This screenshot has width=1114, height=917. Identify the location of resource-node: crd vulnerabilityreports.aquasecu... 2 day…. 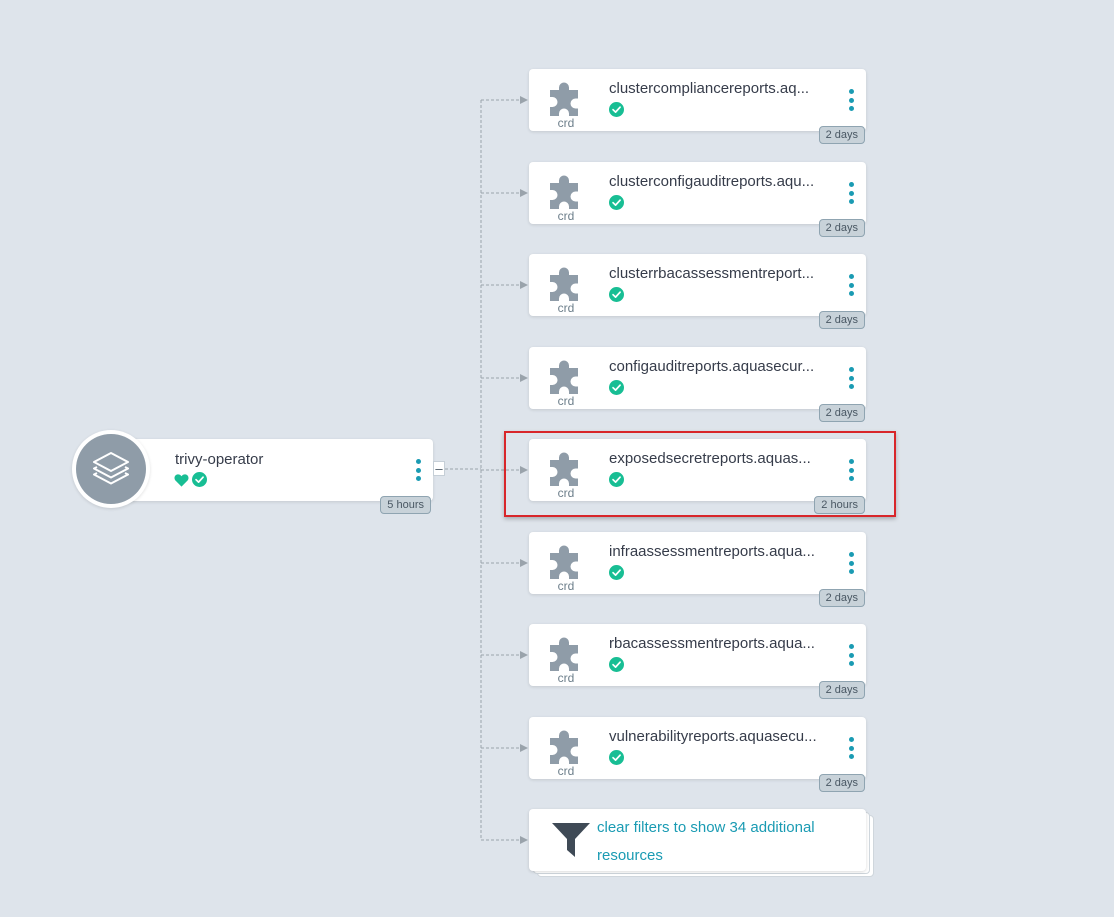
(697, 754).